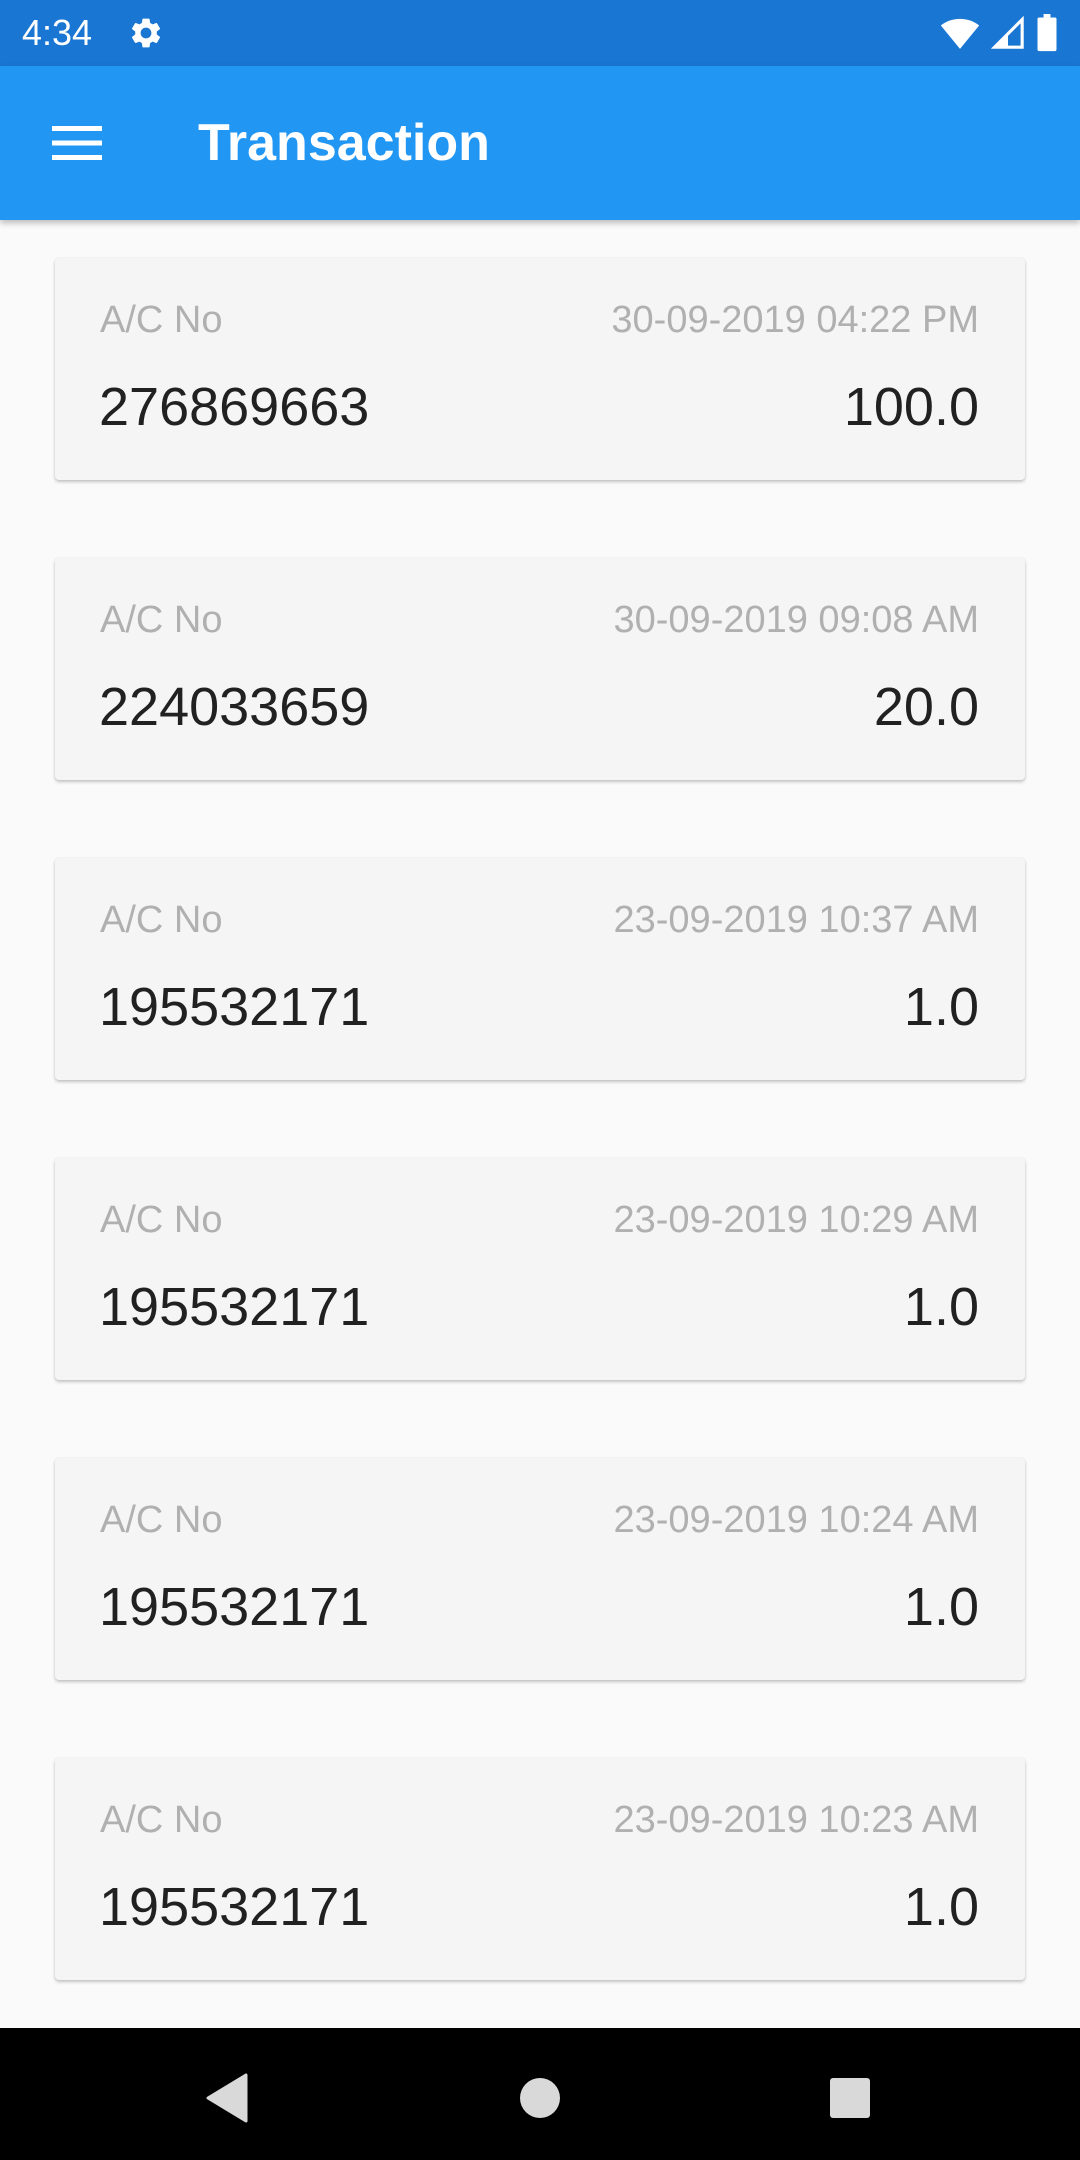 Image resolution: width=1080 pixels, height=2160 pixels. I want to click on hamburger-menu-icon, so click(77, 143).